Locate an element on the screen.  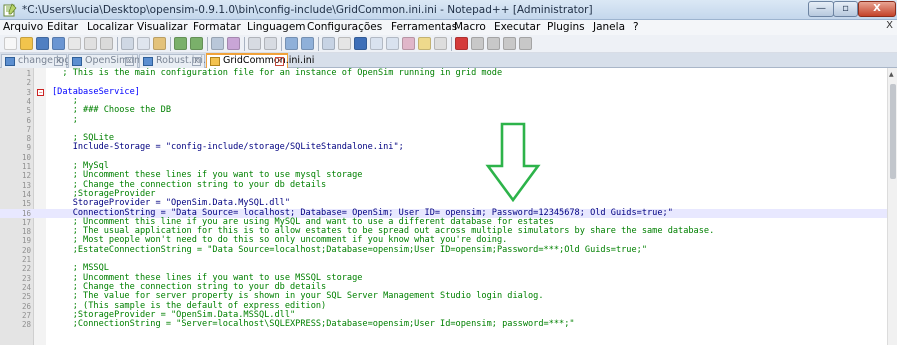
code-line: 6 ; is located at coordinates (443, 119).